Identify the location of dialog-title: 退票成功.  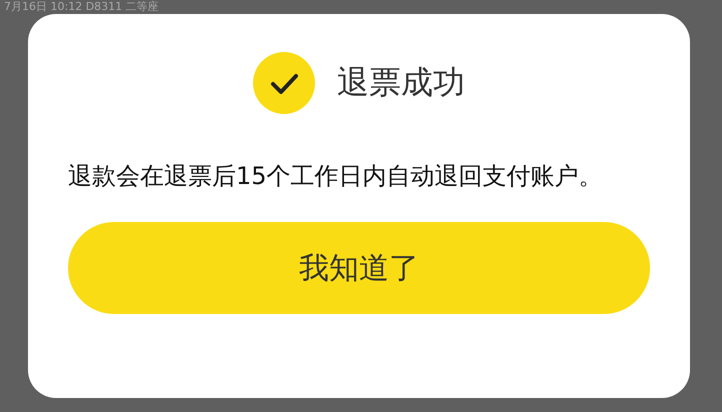
(401, 82).